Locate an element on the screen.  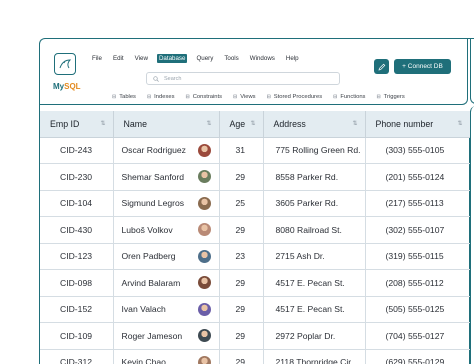
column-header-phone: Phone number ⇅ is located at coordinates (418, 124).